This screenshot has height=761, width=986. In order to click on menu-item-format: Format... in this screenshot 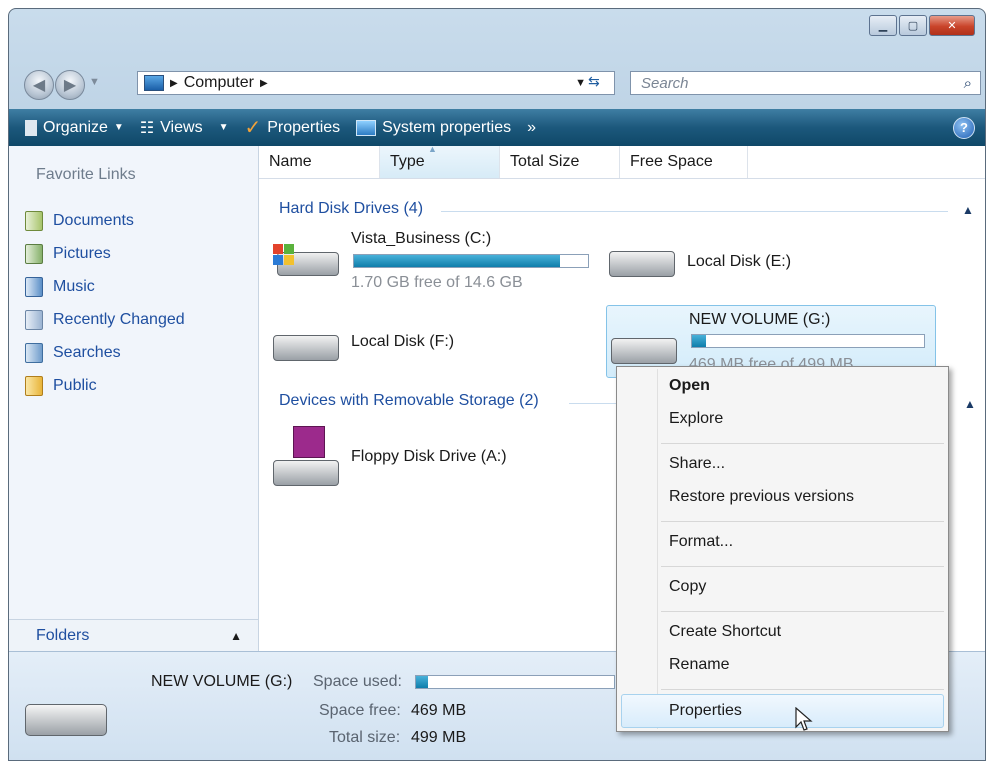, I will do `click(701, 542)`.